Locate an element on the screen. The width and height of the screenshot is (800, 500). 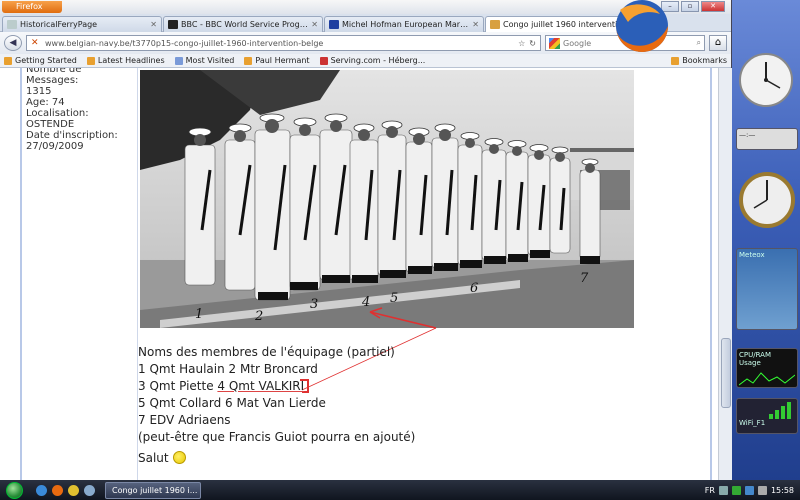
wifi-gadget: WiFi_F1 is located at coordinates (767, 416).